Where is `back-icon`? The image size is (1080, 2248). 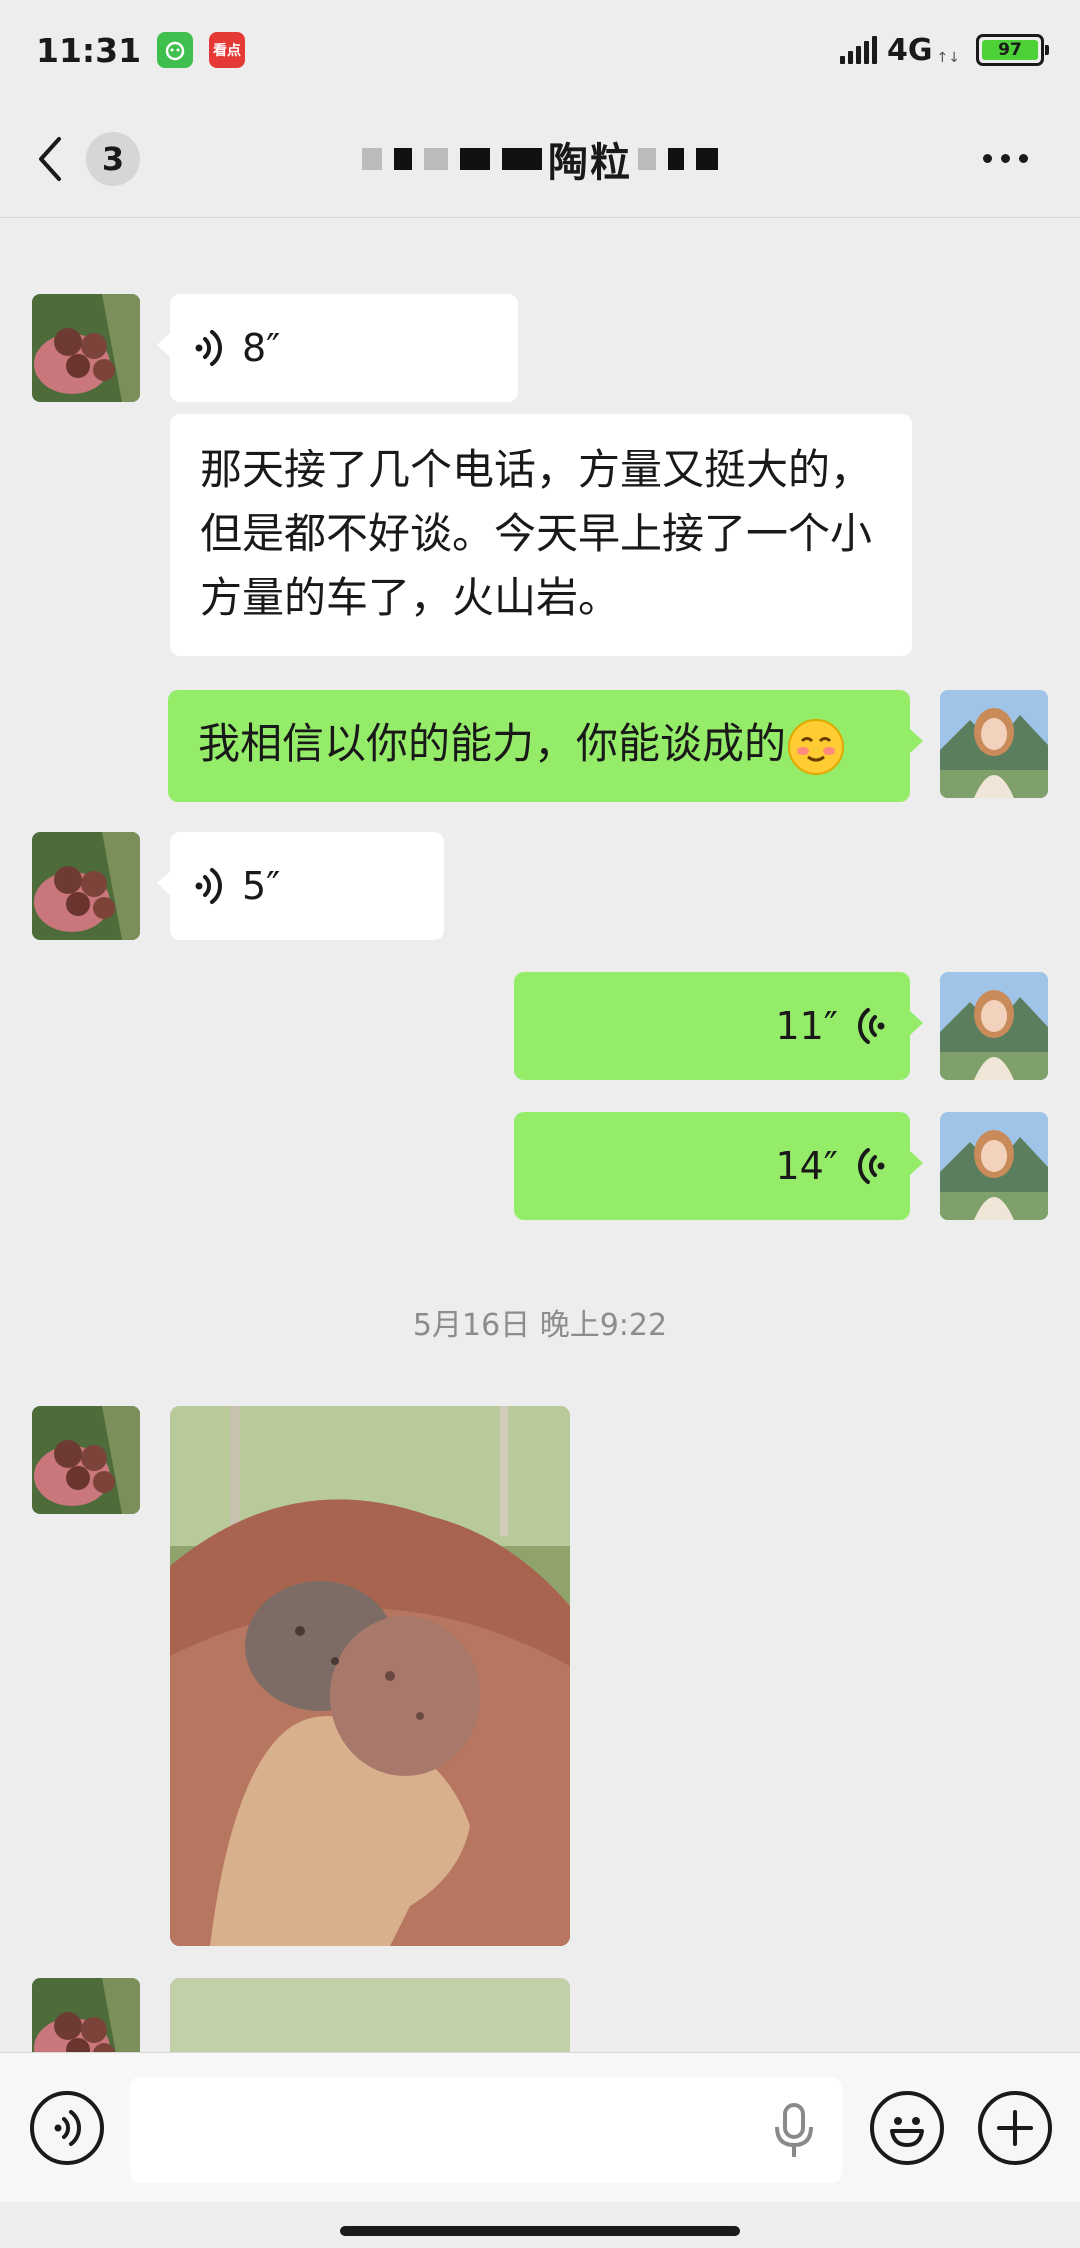 back-icon is located at coordinates (50, 159).